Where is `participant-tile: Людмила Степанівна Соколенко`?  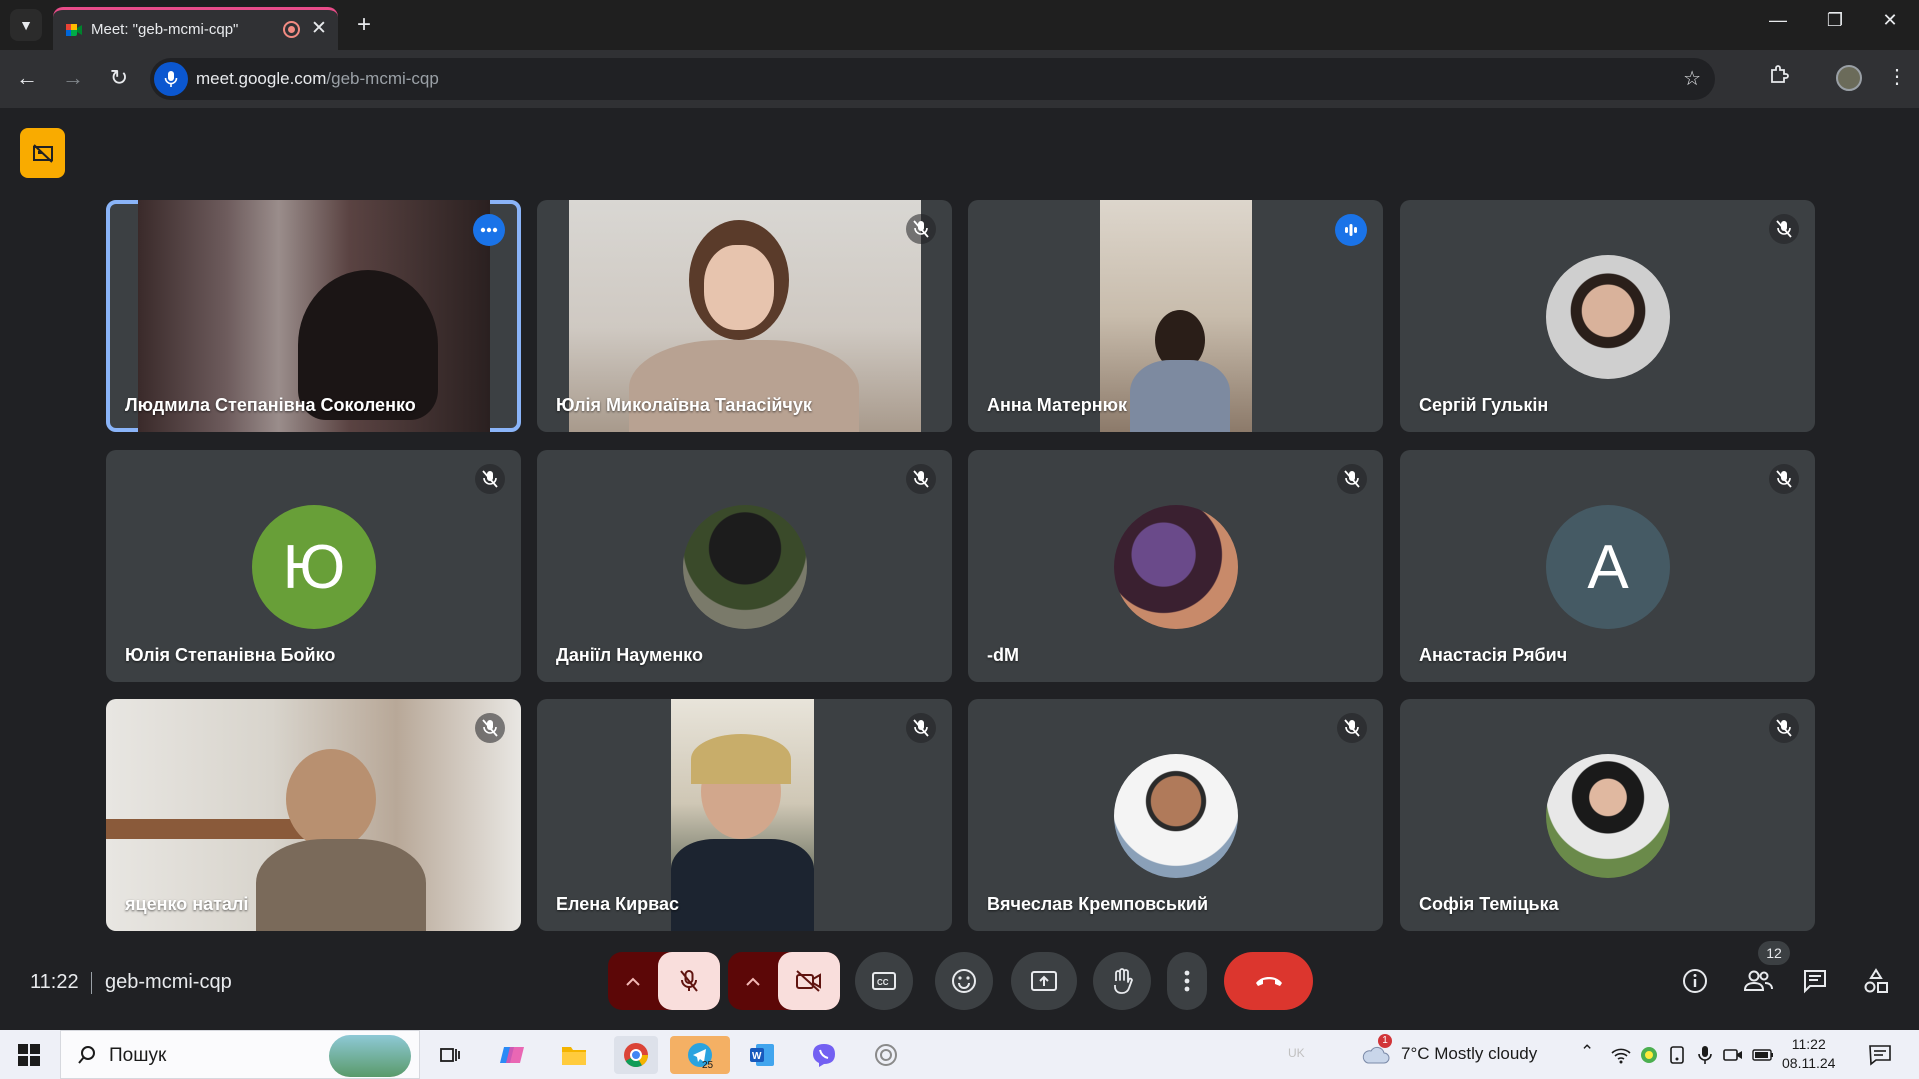 participant-tile: Людмила Степанівна Соколенко is located at coordinates (313, 316).